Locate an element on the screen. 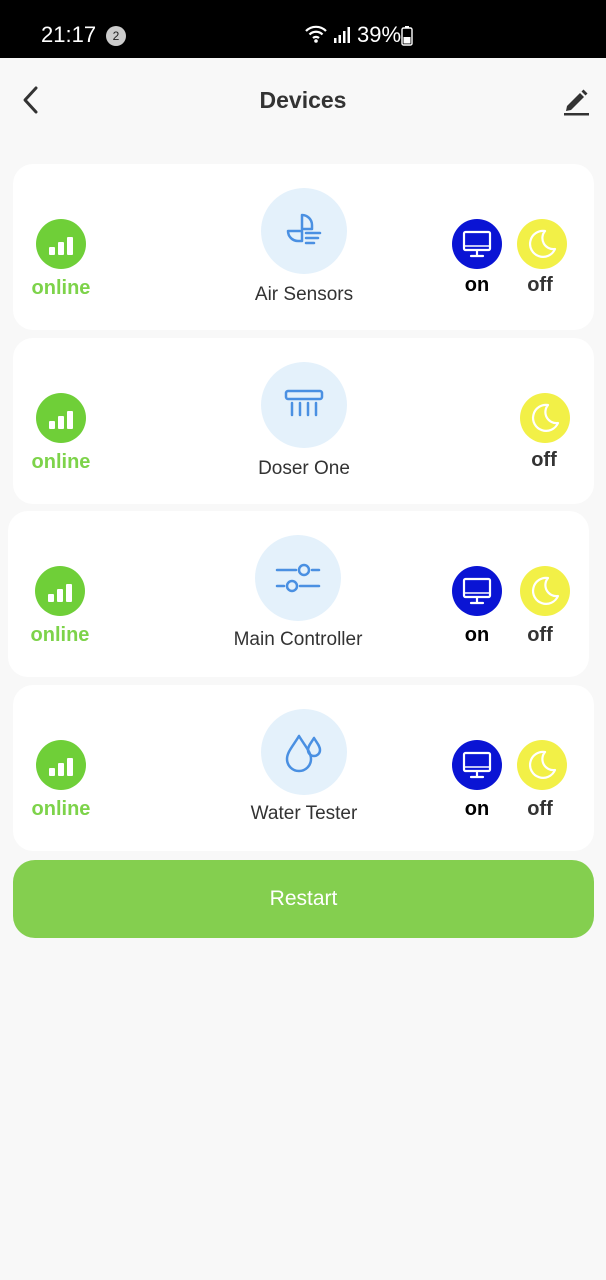 This screenshot has height=1280, width=606. device-name: Main Controller is located at coordinates (298, 639).